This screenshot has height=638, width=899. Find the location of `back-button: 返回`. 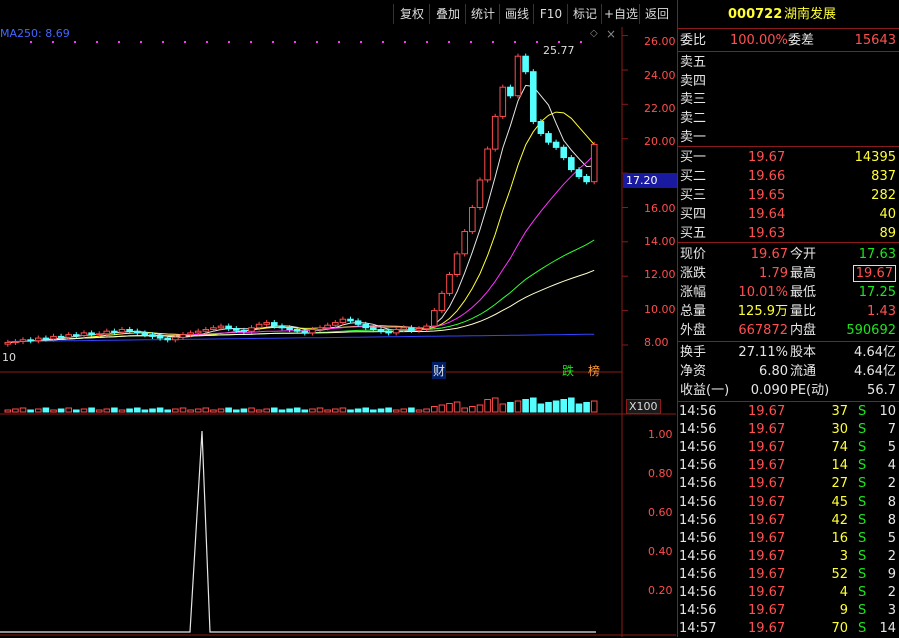

back-button: 返回 is located at coordinates (656, 14).